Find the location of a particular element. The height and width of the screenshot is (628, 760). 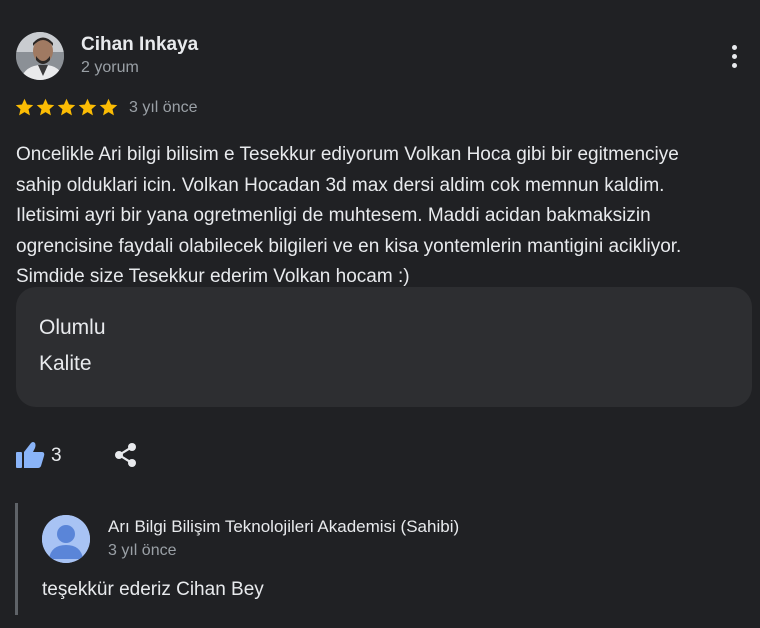

thumbs-up-icon is located at coordinates (30, 455).